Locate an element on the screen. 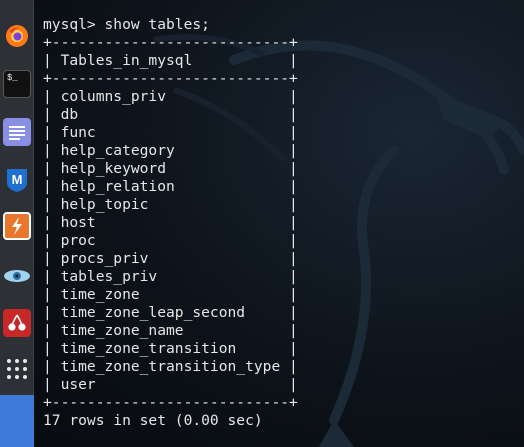 The width and height of the screenshot is (524, 447). table-row: | help_category | is located at coordinates (170, 150).